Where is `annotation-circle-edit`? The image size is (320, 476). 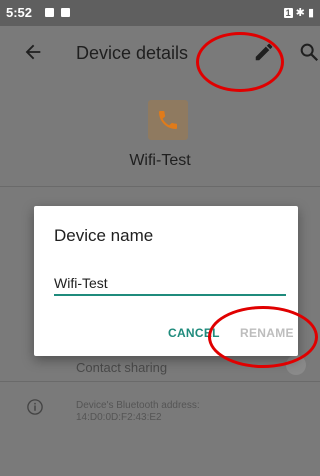 annotation-circle-edit is located at coordinates (240, 62).